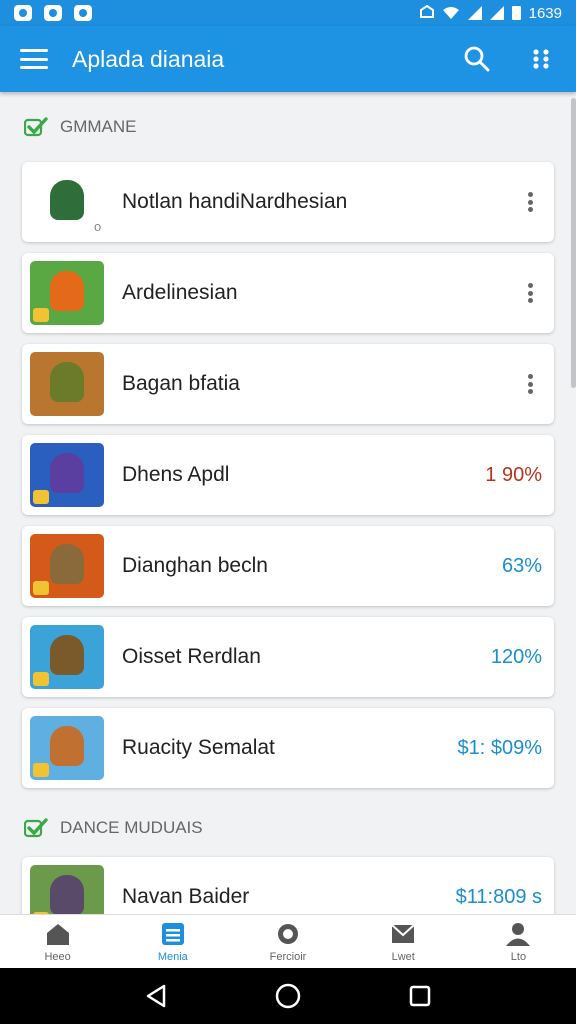  I want to click on wifi-icon, so click(450, 13).